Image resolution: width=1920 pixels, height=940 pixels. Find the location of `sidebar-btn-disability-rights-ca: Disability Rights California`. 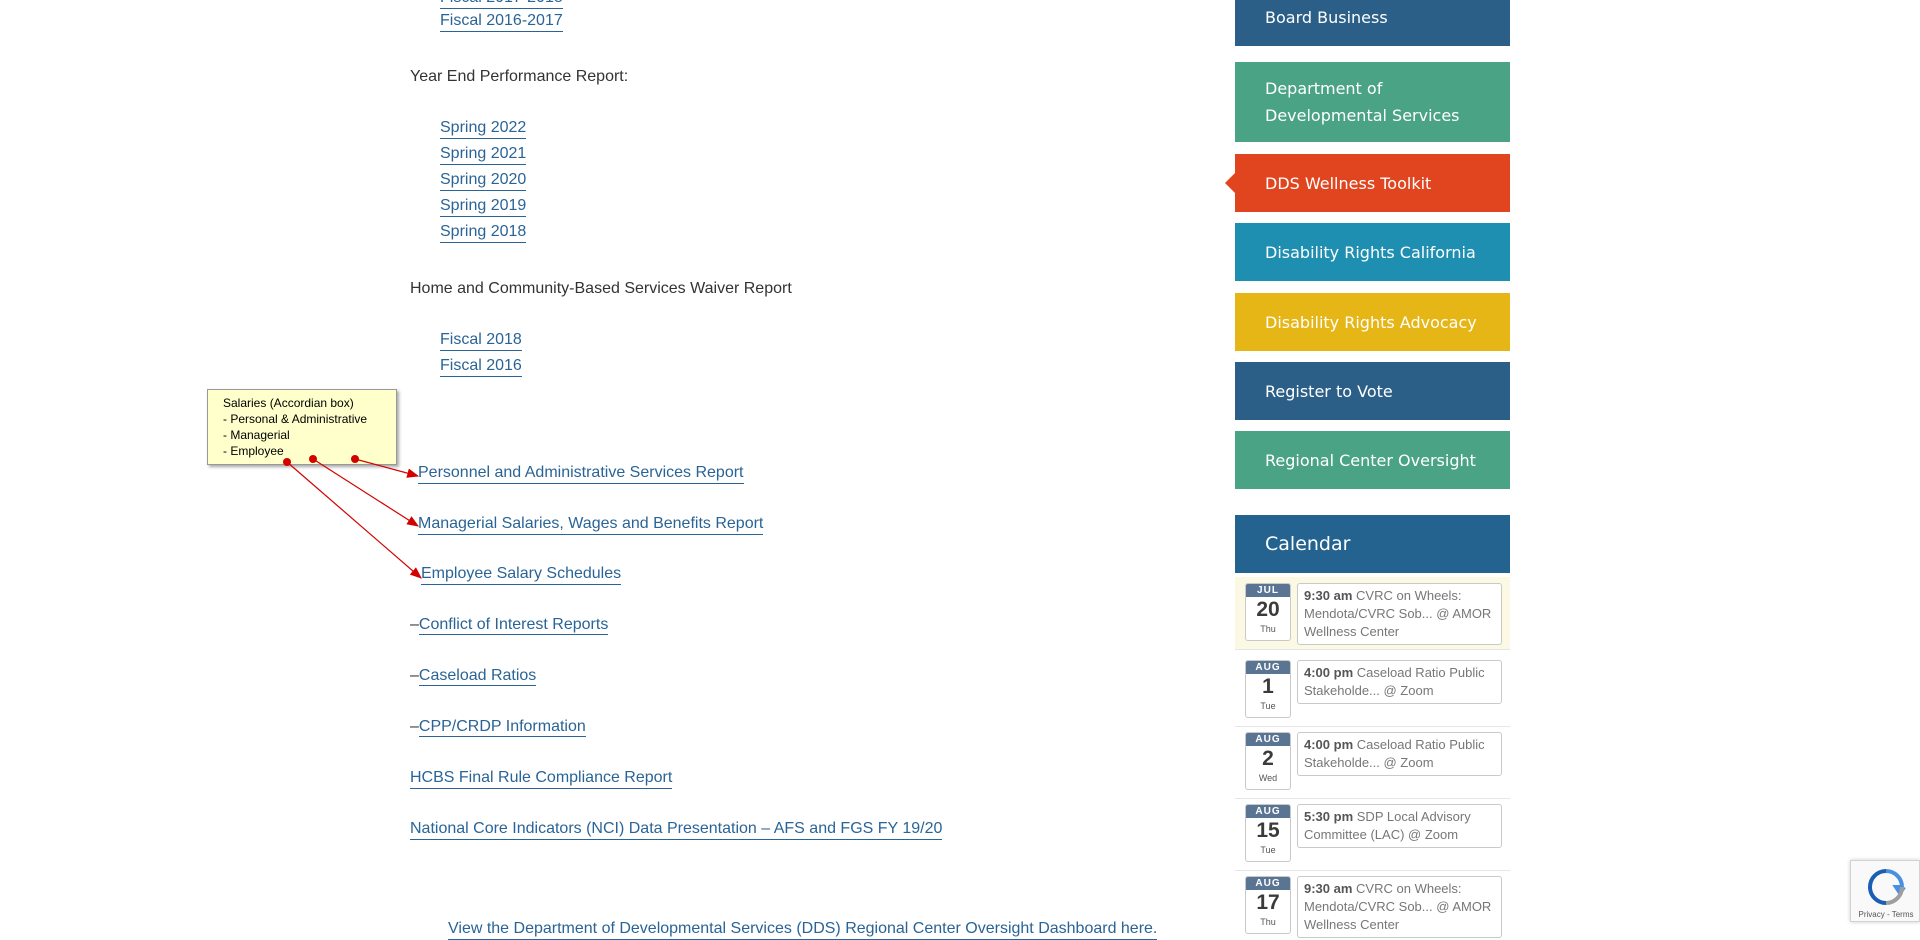

sidebar-btn-disability-rights-ca: Disability Rights California is located at coordinates (1372, 252).